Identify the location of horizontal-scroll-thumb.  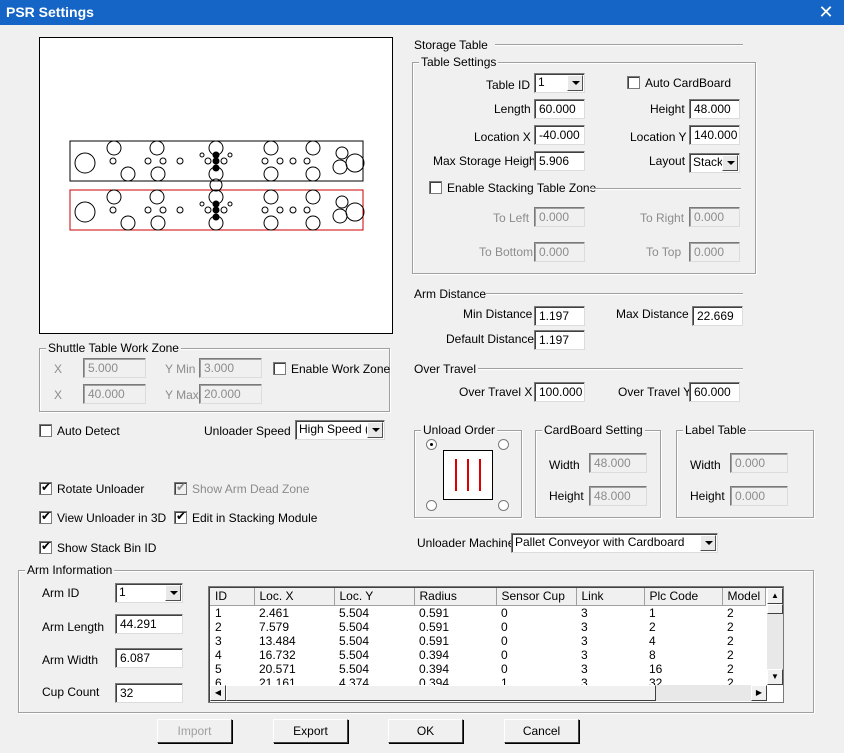
(441, 693).